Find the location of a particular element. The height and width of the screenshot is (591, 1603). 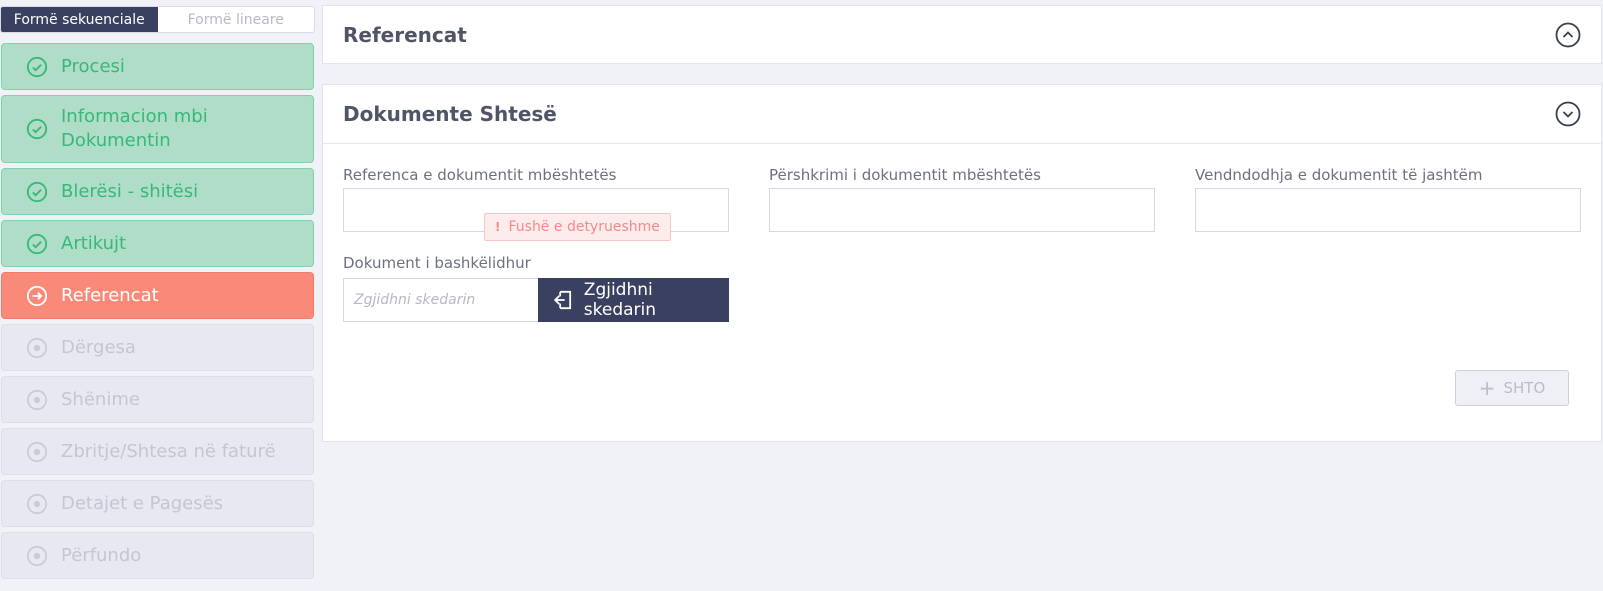

step-label: Përfundo is located at coordinates (101, 555).